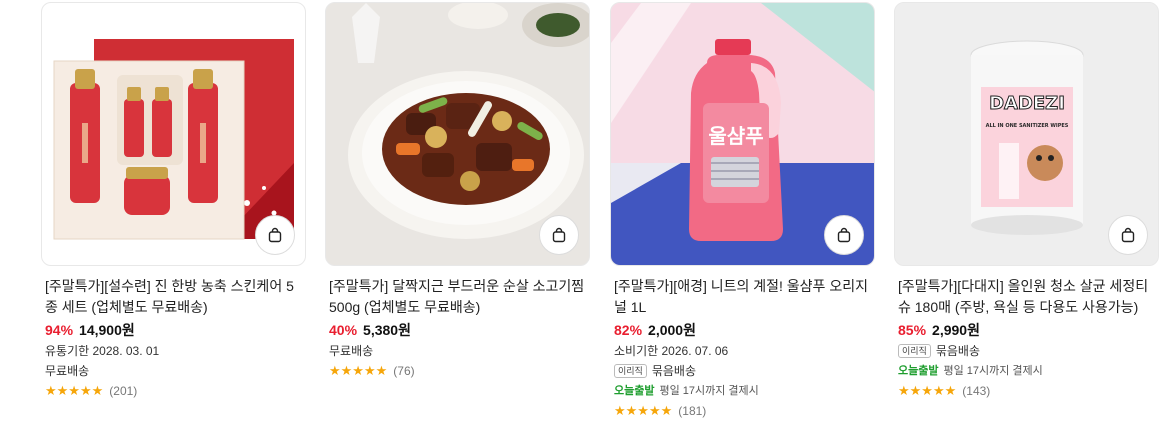  Describe the element at coordinates (1026, 391) in the screenshot. I see `rating: ★★★★★ (143)` at that location.